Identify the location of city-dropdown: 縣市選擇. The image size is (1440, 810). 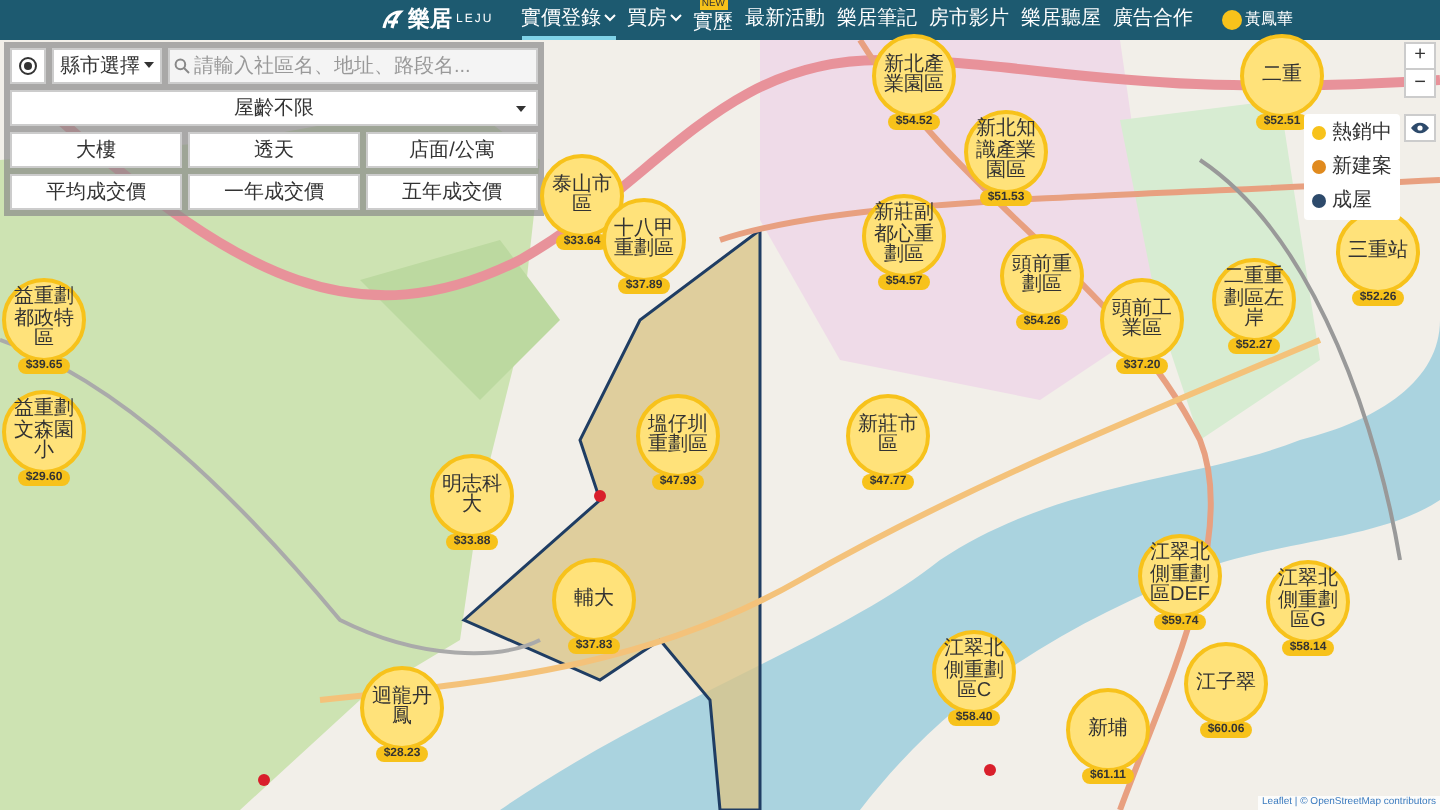
(107, 66).